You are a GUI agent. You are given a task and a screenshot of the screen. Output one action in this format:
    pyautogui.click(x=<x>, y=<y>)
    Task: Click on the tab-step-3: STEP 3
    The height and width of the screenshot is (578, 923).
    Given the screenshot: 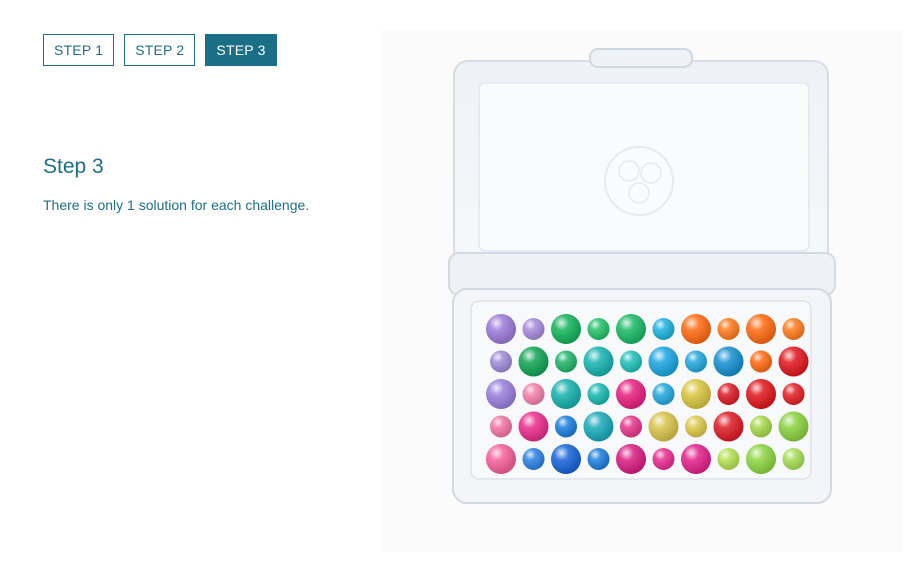 What is the action you would take?
    pyautogui.click(x=241, y=50)
    